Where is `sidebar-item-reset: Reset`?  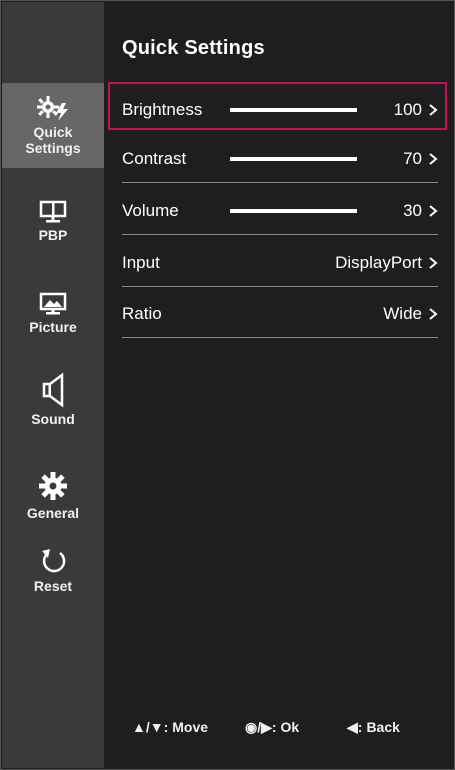
sidebar-item-reset: Reset is located at coordinates (53, 570).